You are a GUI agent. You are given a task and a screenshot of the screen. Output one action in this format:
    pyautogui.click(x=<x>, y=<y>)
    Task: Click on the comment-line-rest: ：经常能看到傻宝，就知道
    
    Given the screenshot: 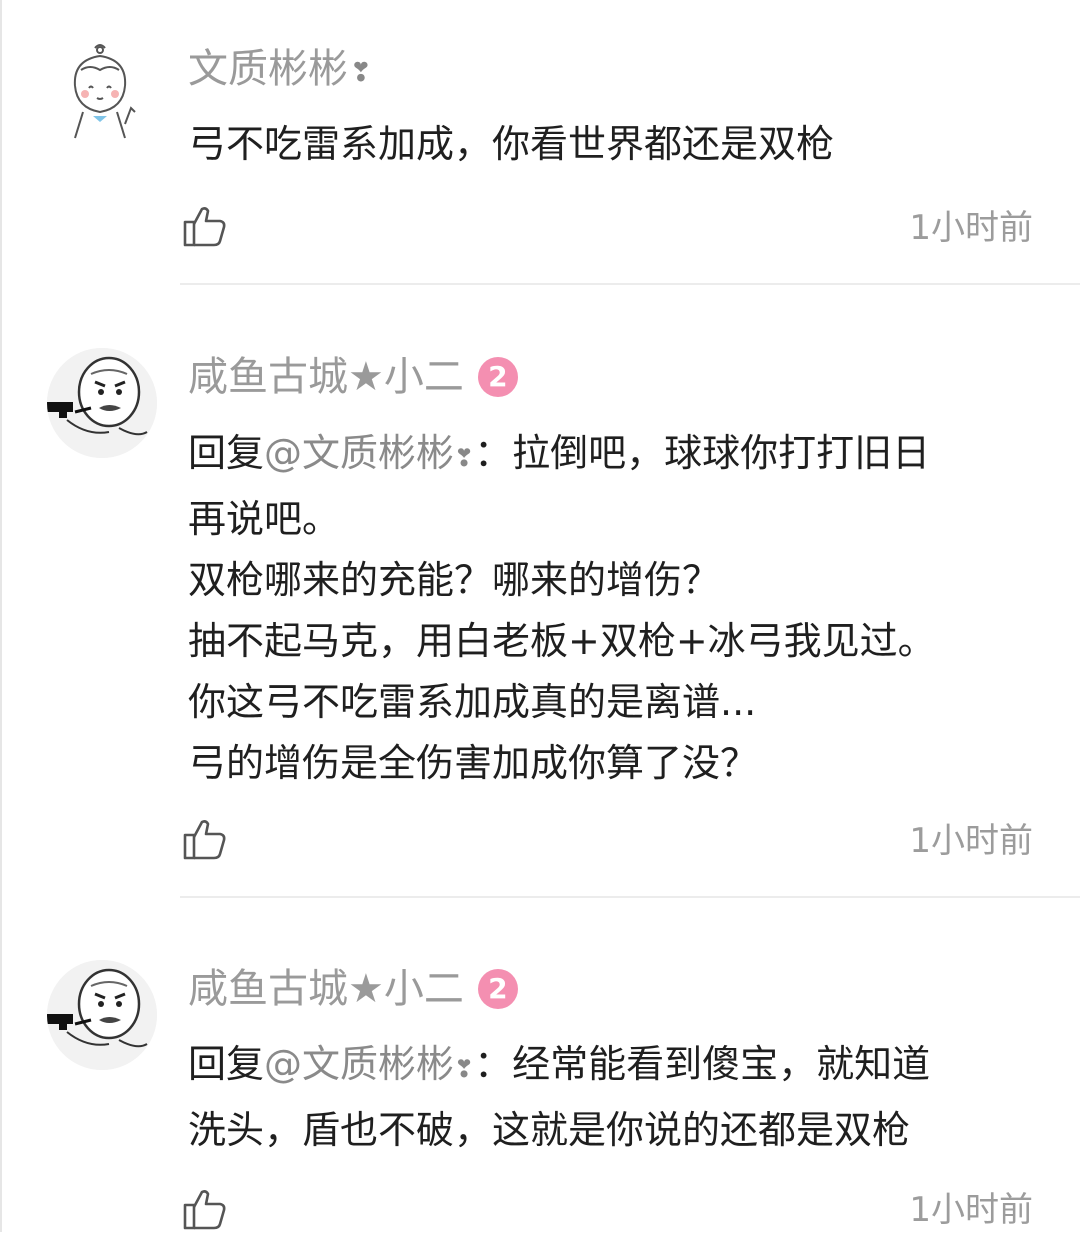 What is the action you would take?
    pyautogui.click(x=702, y=1064)
    